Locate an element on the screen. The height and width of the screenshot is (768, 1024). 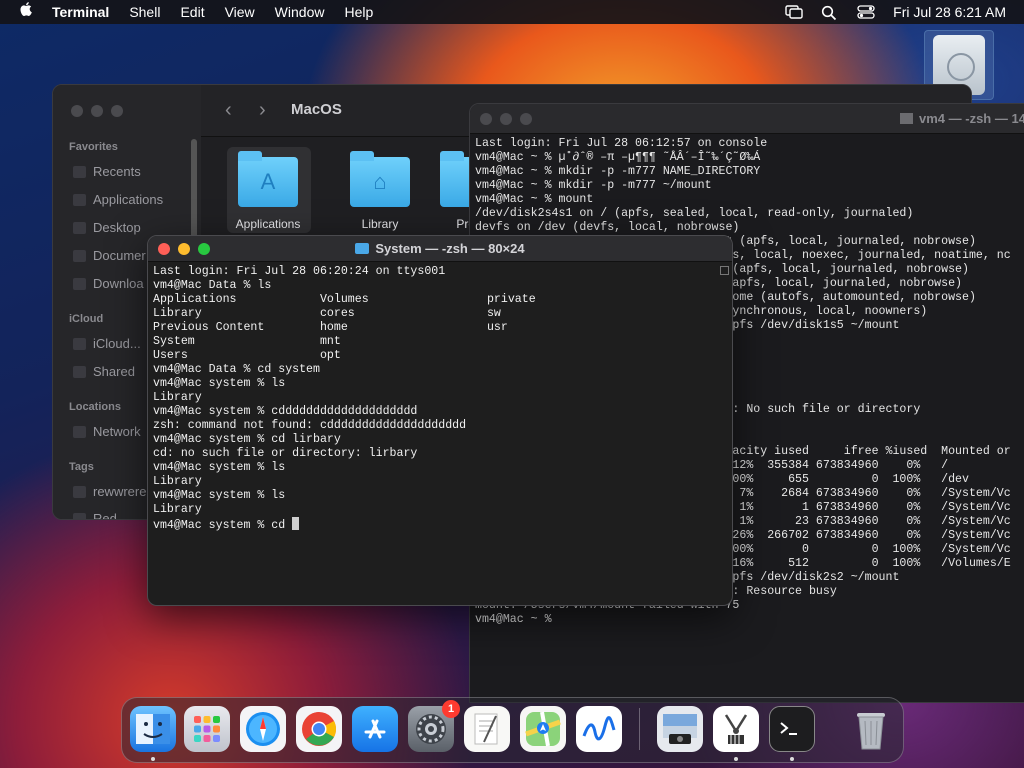
apple-menu-icon is located at coordinates (27, 12).